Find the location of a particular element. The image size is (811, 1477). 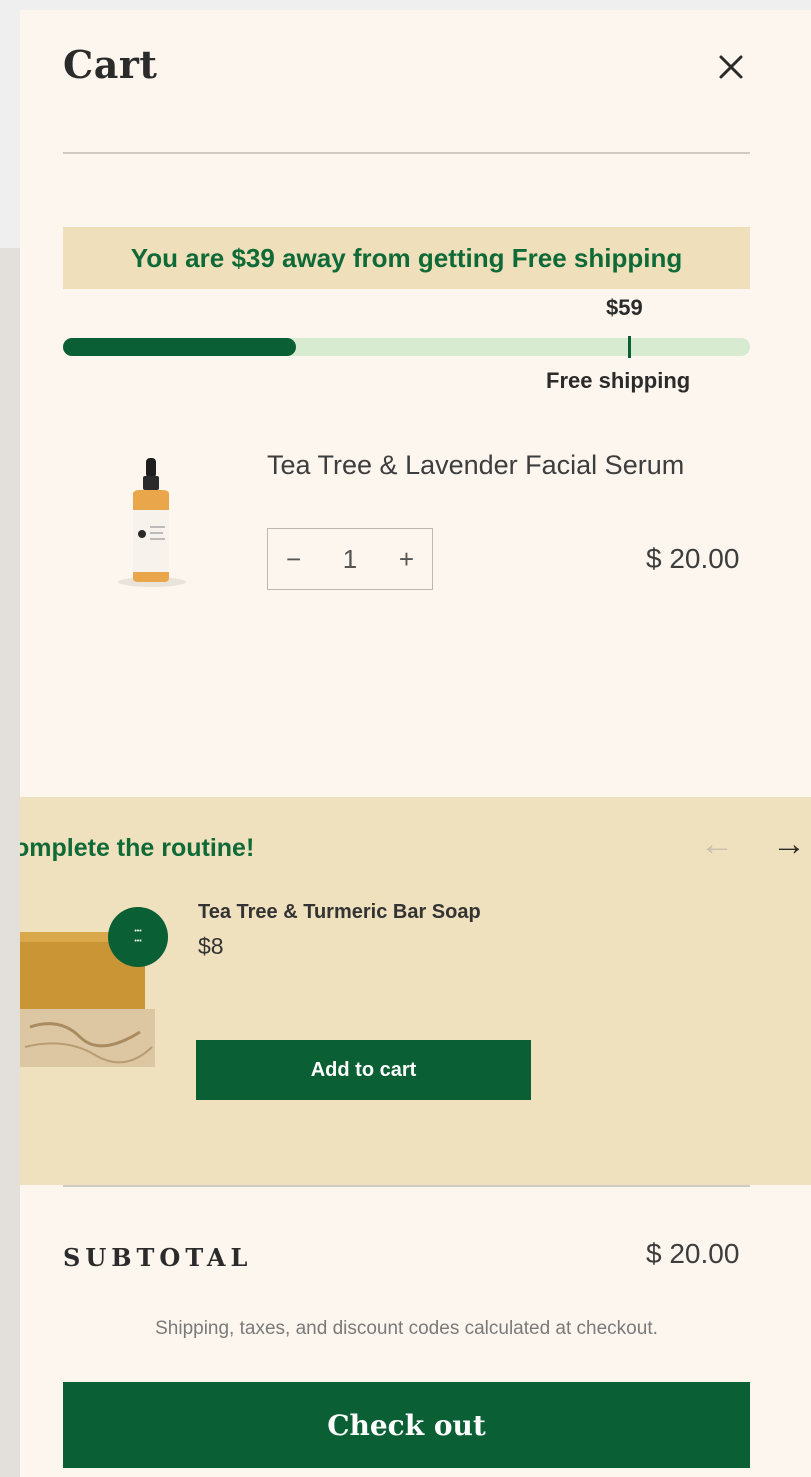

add-to-cart-button: Add to cart is located at coordinates (363, 1070).